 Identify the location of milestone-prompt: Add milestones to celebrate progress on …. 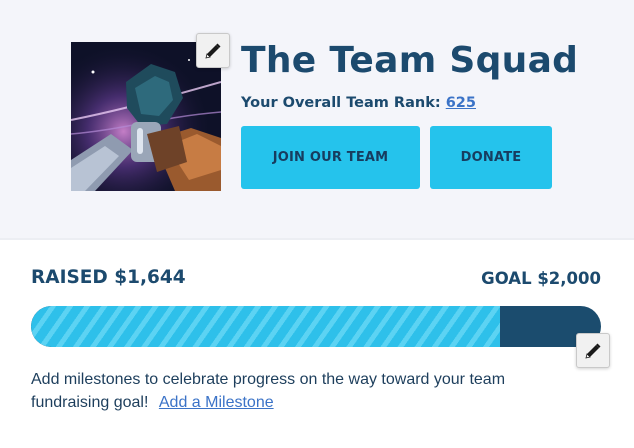
(301, 391).